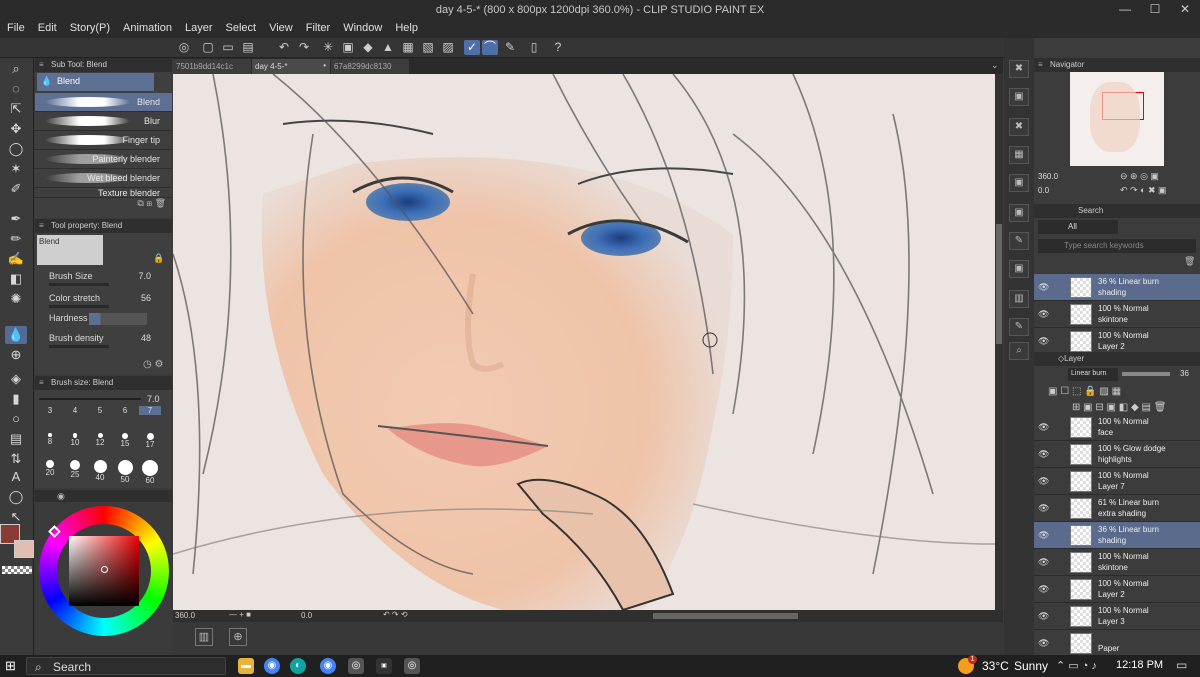  I want to click on reset-icon: ◷ ⚙, so click(153, 364).